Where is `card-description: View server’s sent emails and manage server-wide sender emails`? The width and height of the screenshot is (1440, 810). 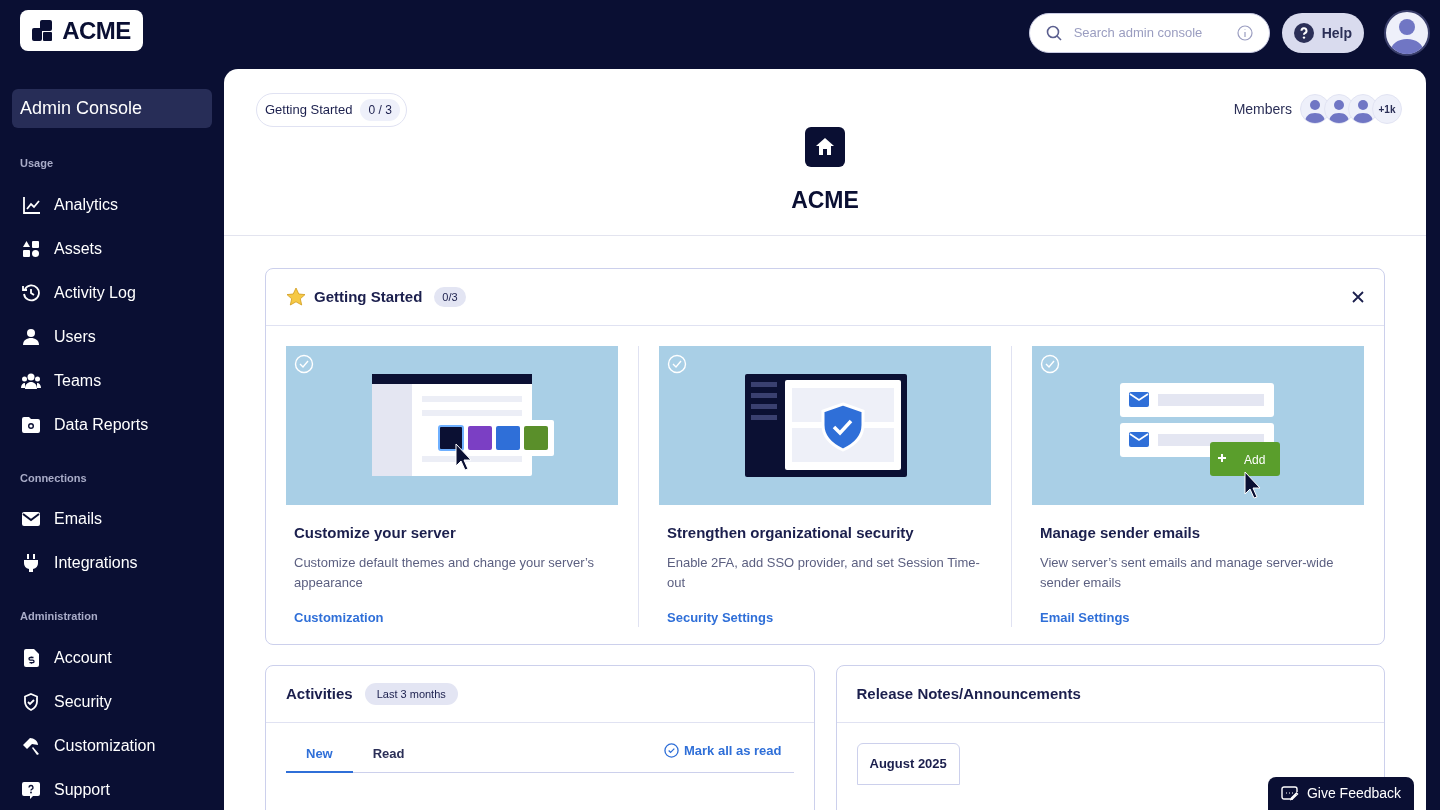 card-description: View server’s sent emails and manage server-wide sender emails is located at coordinates (1187, 572).